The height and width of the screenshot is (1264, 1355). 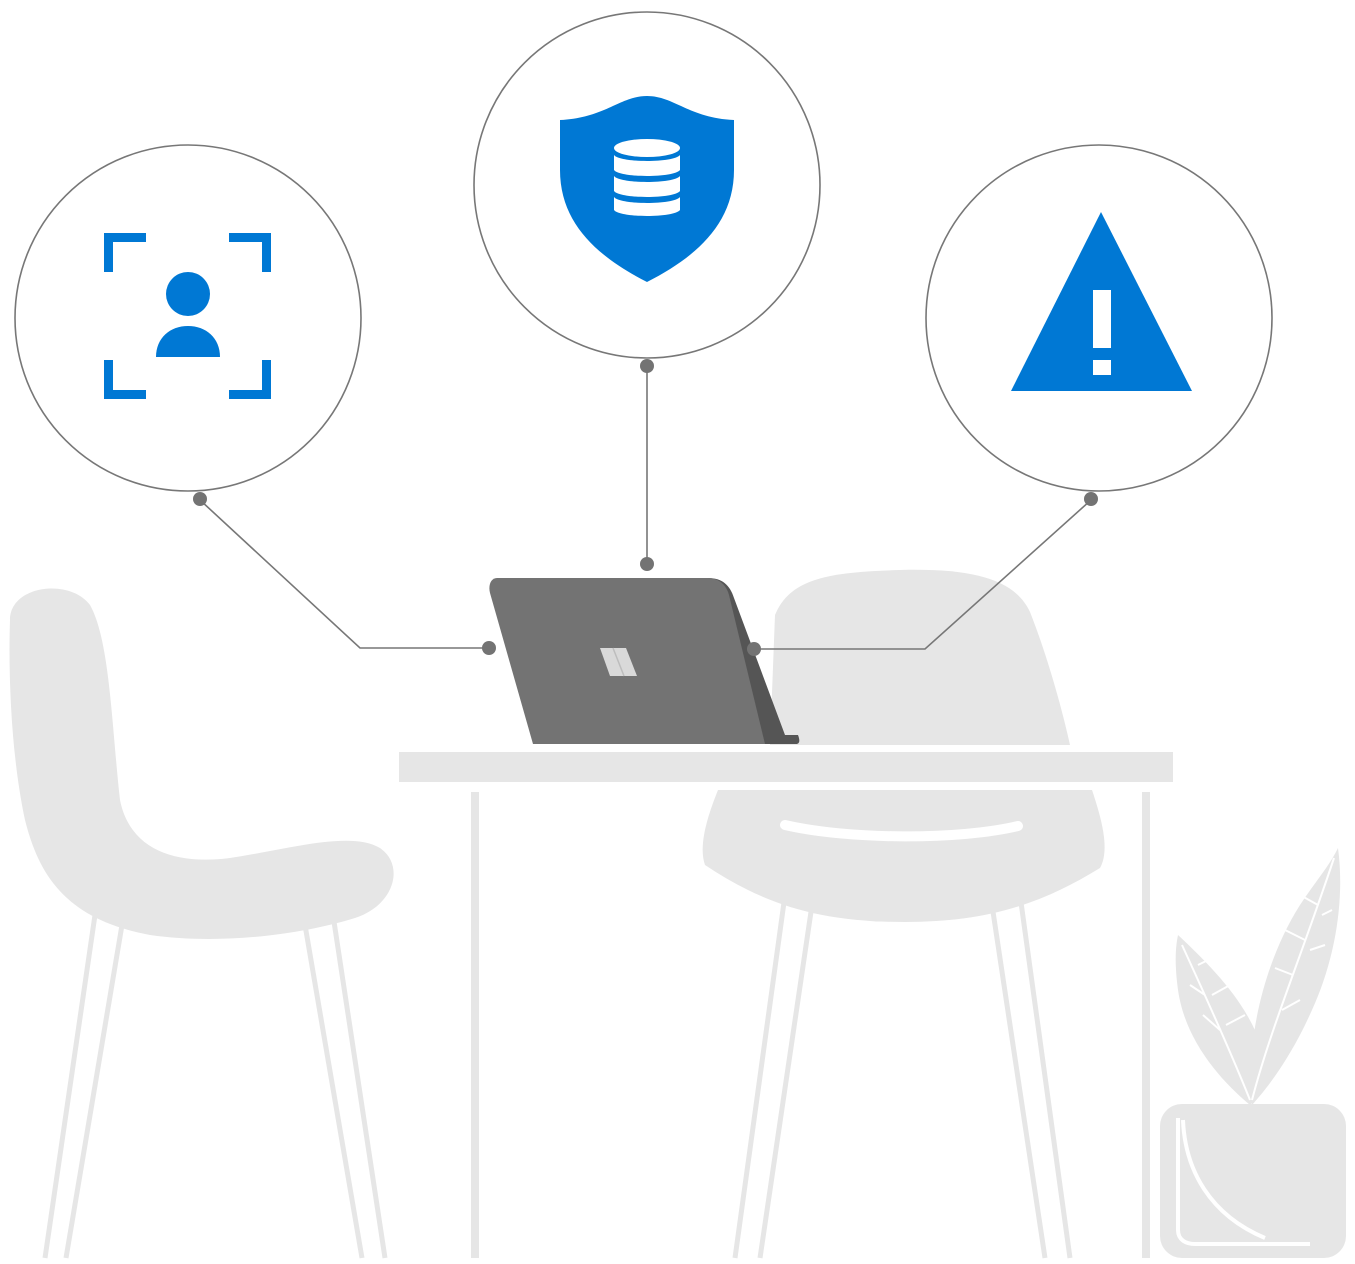 What do you see at coordinates (188, 318) in the screenshot?
I see `identity-bubble` at bounding box center [188, 318].